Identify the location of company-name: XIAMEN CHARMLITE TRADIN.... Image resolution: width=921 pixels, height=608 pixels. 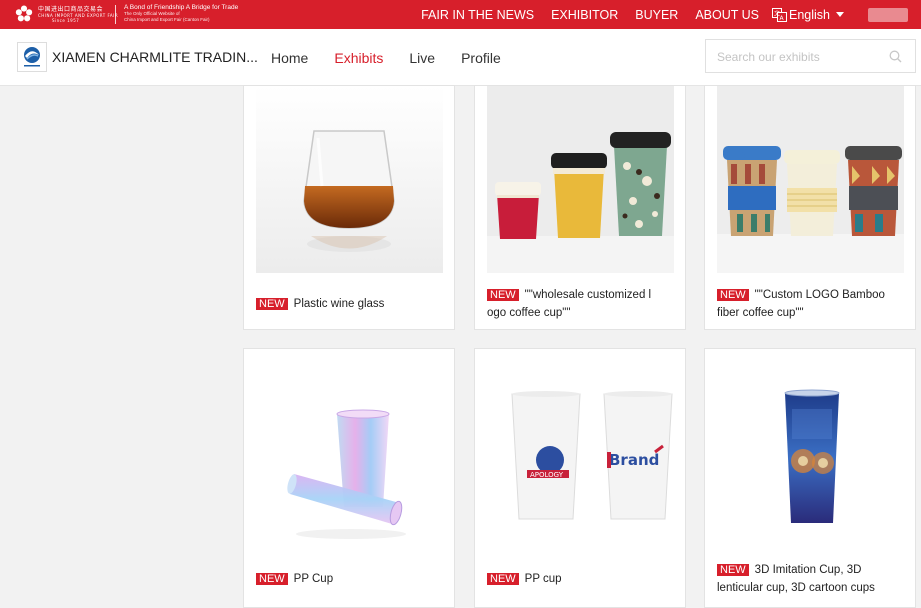
(155, 57).